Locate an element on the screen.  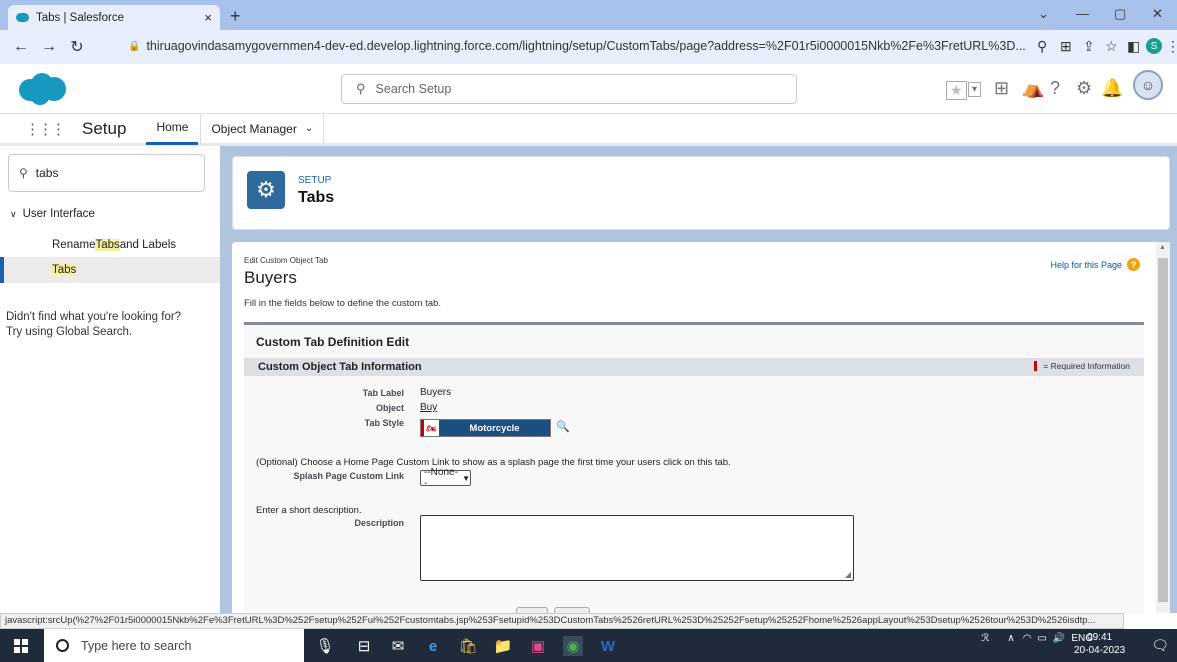
office-app-icon: ▣ is located at coordinates (538, 646).